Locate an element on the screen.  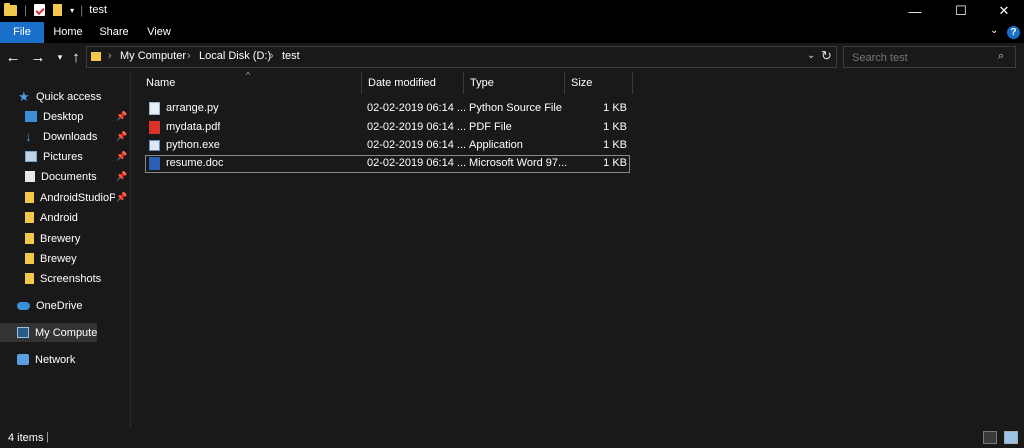
tab-file: File is located at coordinates (22, 32).